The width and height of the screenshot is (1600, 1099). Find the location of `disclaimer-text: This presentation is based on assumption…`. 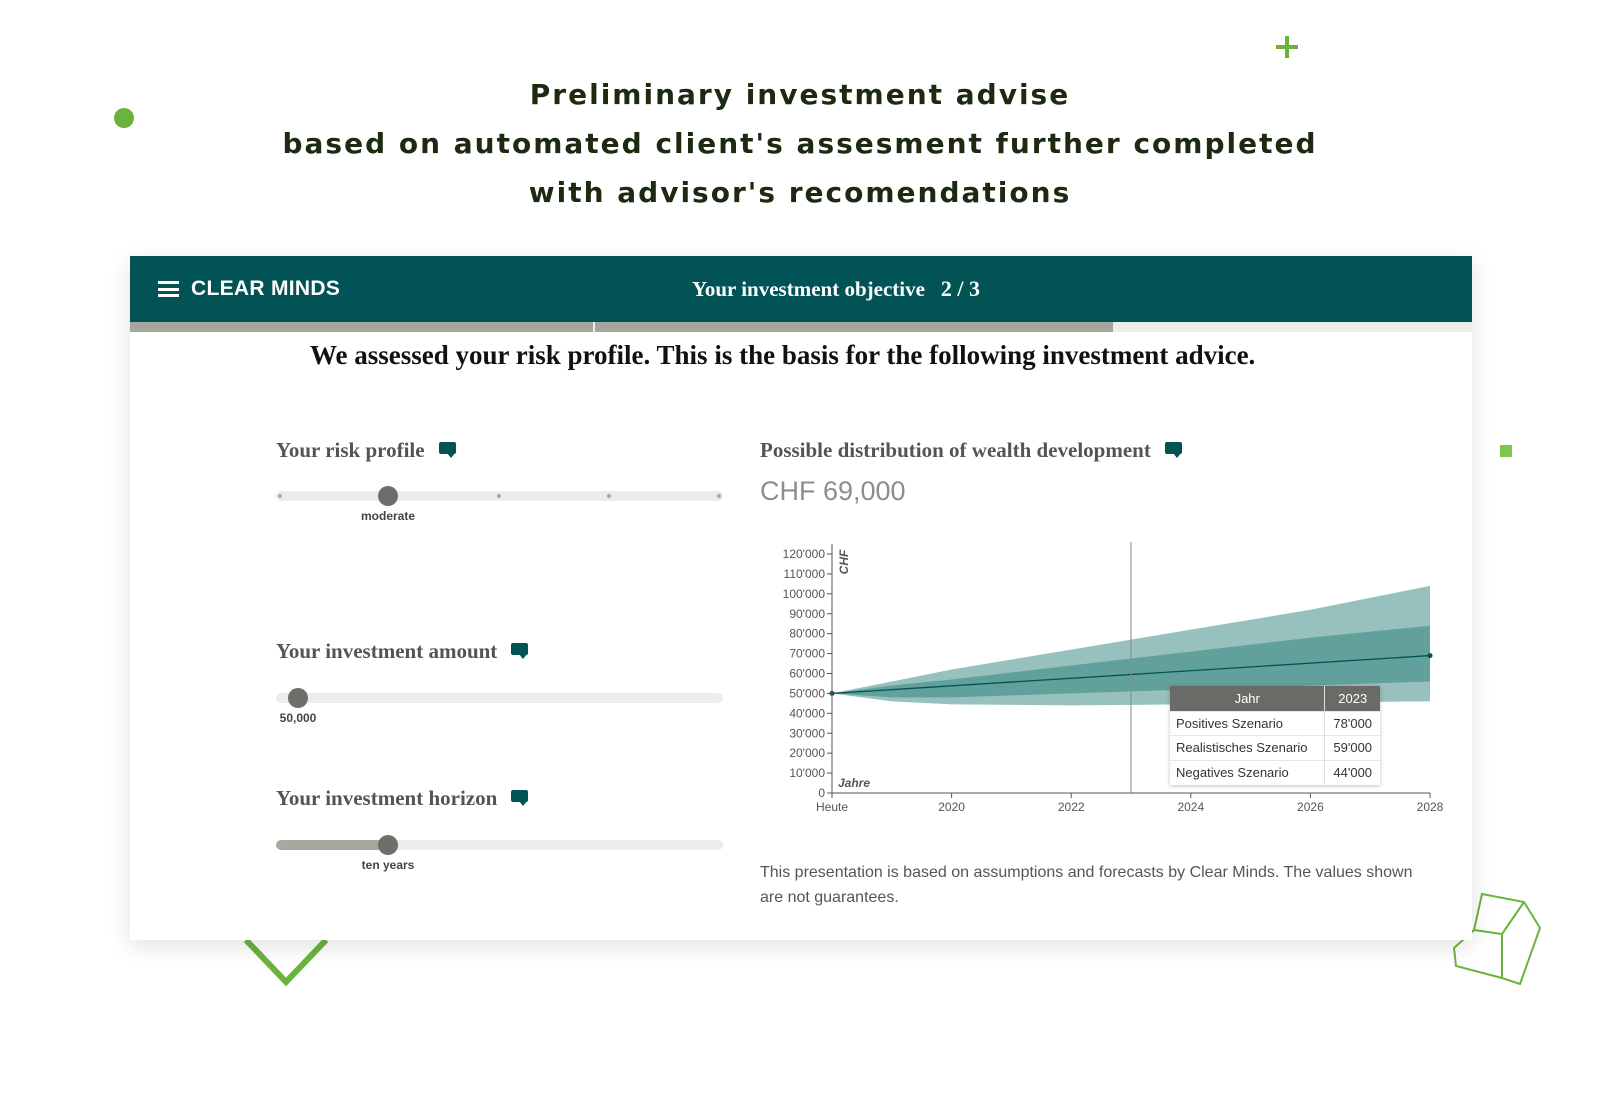

disclaimer-text: This presentation is based on assumption… is located at coordinates (1086, 885).